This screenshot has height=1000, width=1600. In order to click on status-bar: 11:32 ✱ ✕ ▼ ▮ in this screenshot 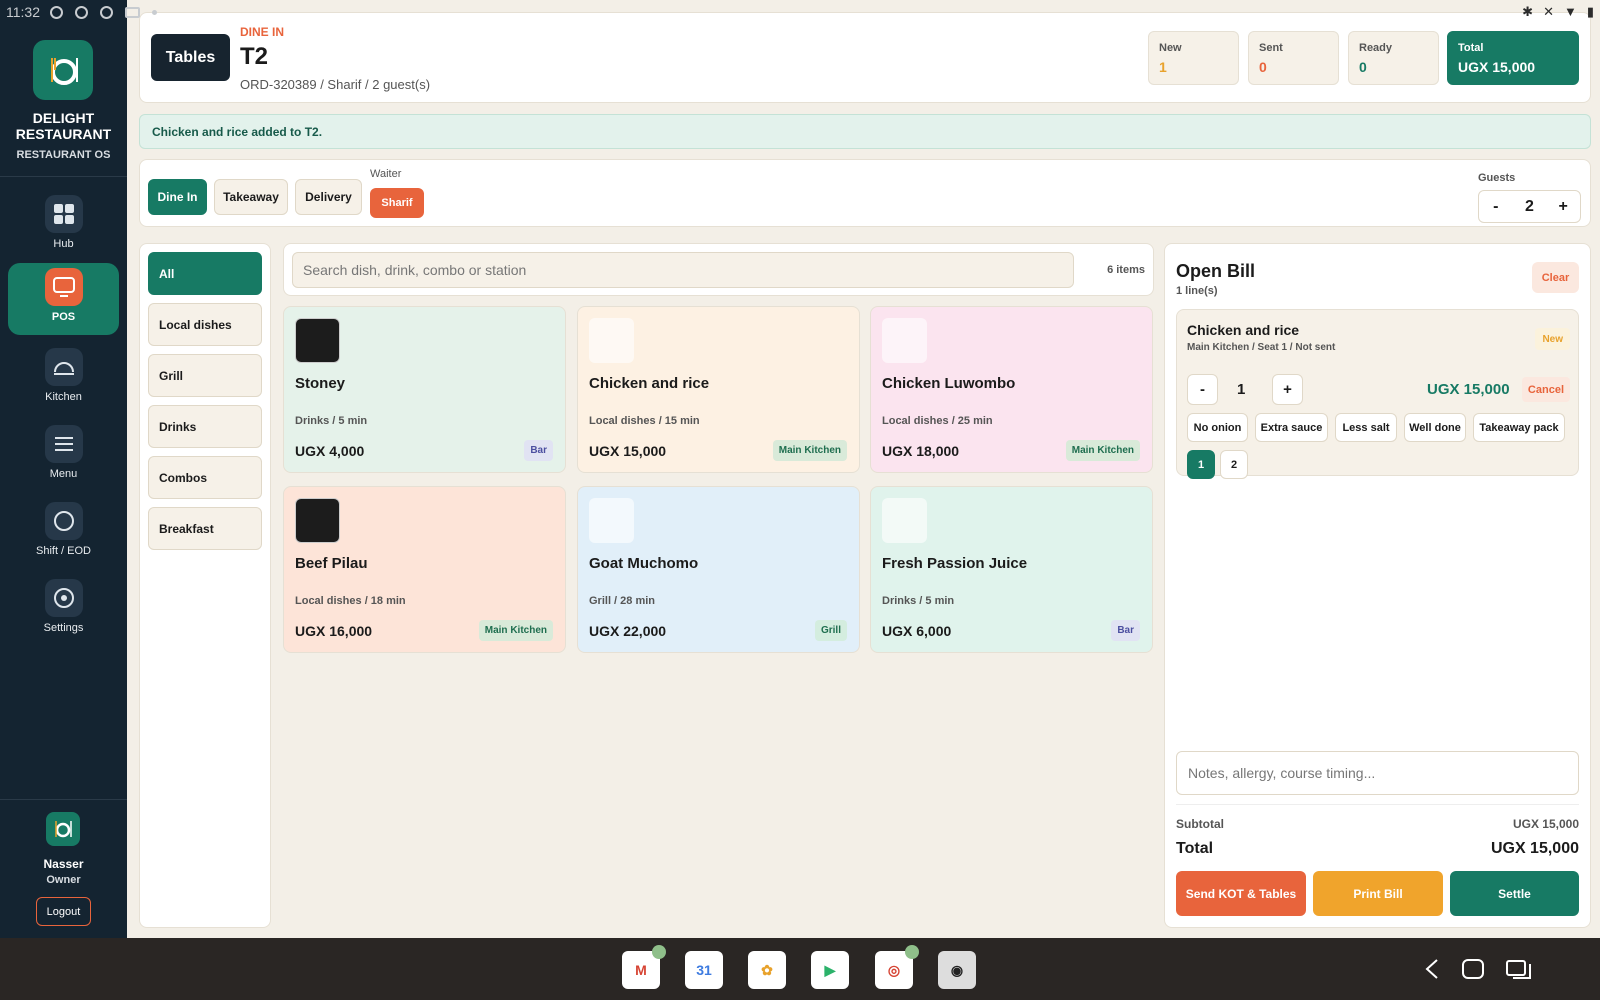, I will do `click(800, 12)`.